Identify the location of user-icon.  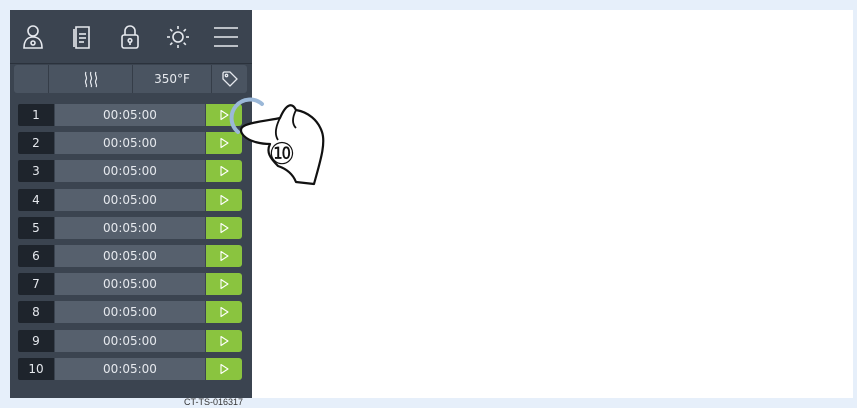
(33, 37).